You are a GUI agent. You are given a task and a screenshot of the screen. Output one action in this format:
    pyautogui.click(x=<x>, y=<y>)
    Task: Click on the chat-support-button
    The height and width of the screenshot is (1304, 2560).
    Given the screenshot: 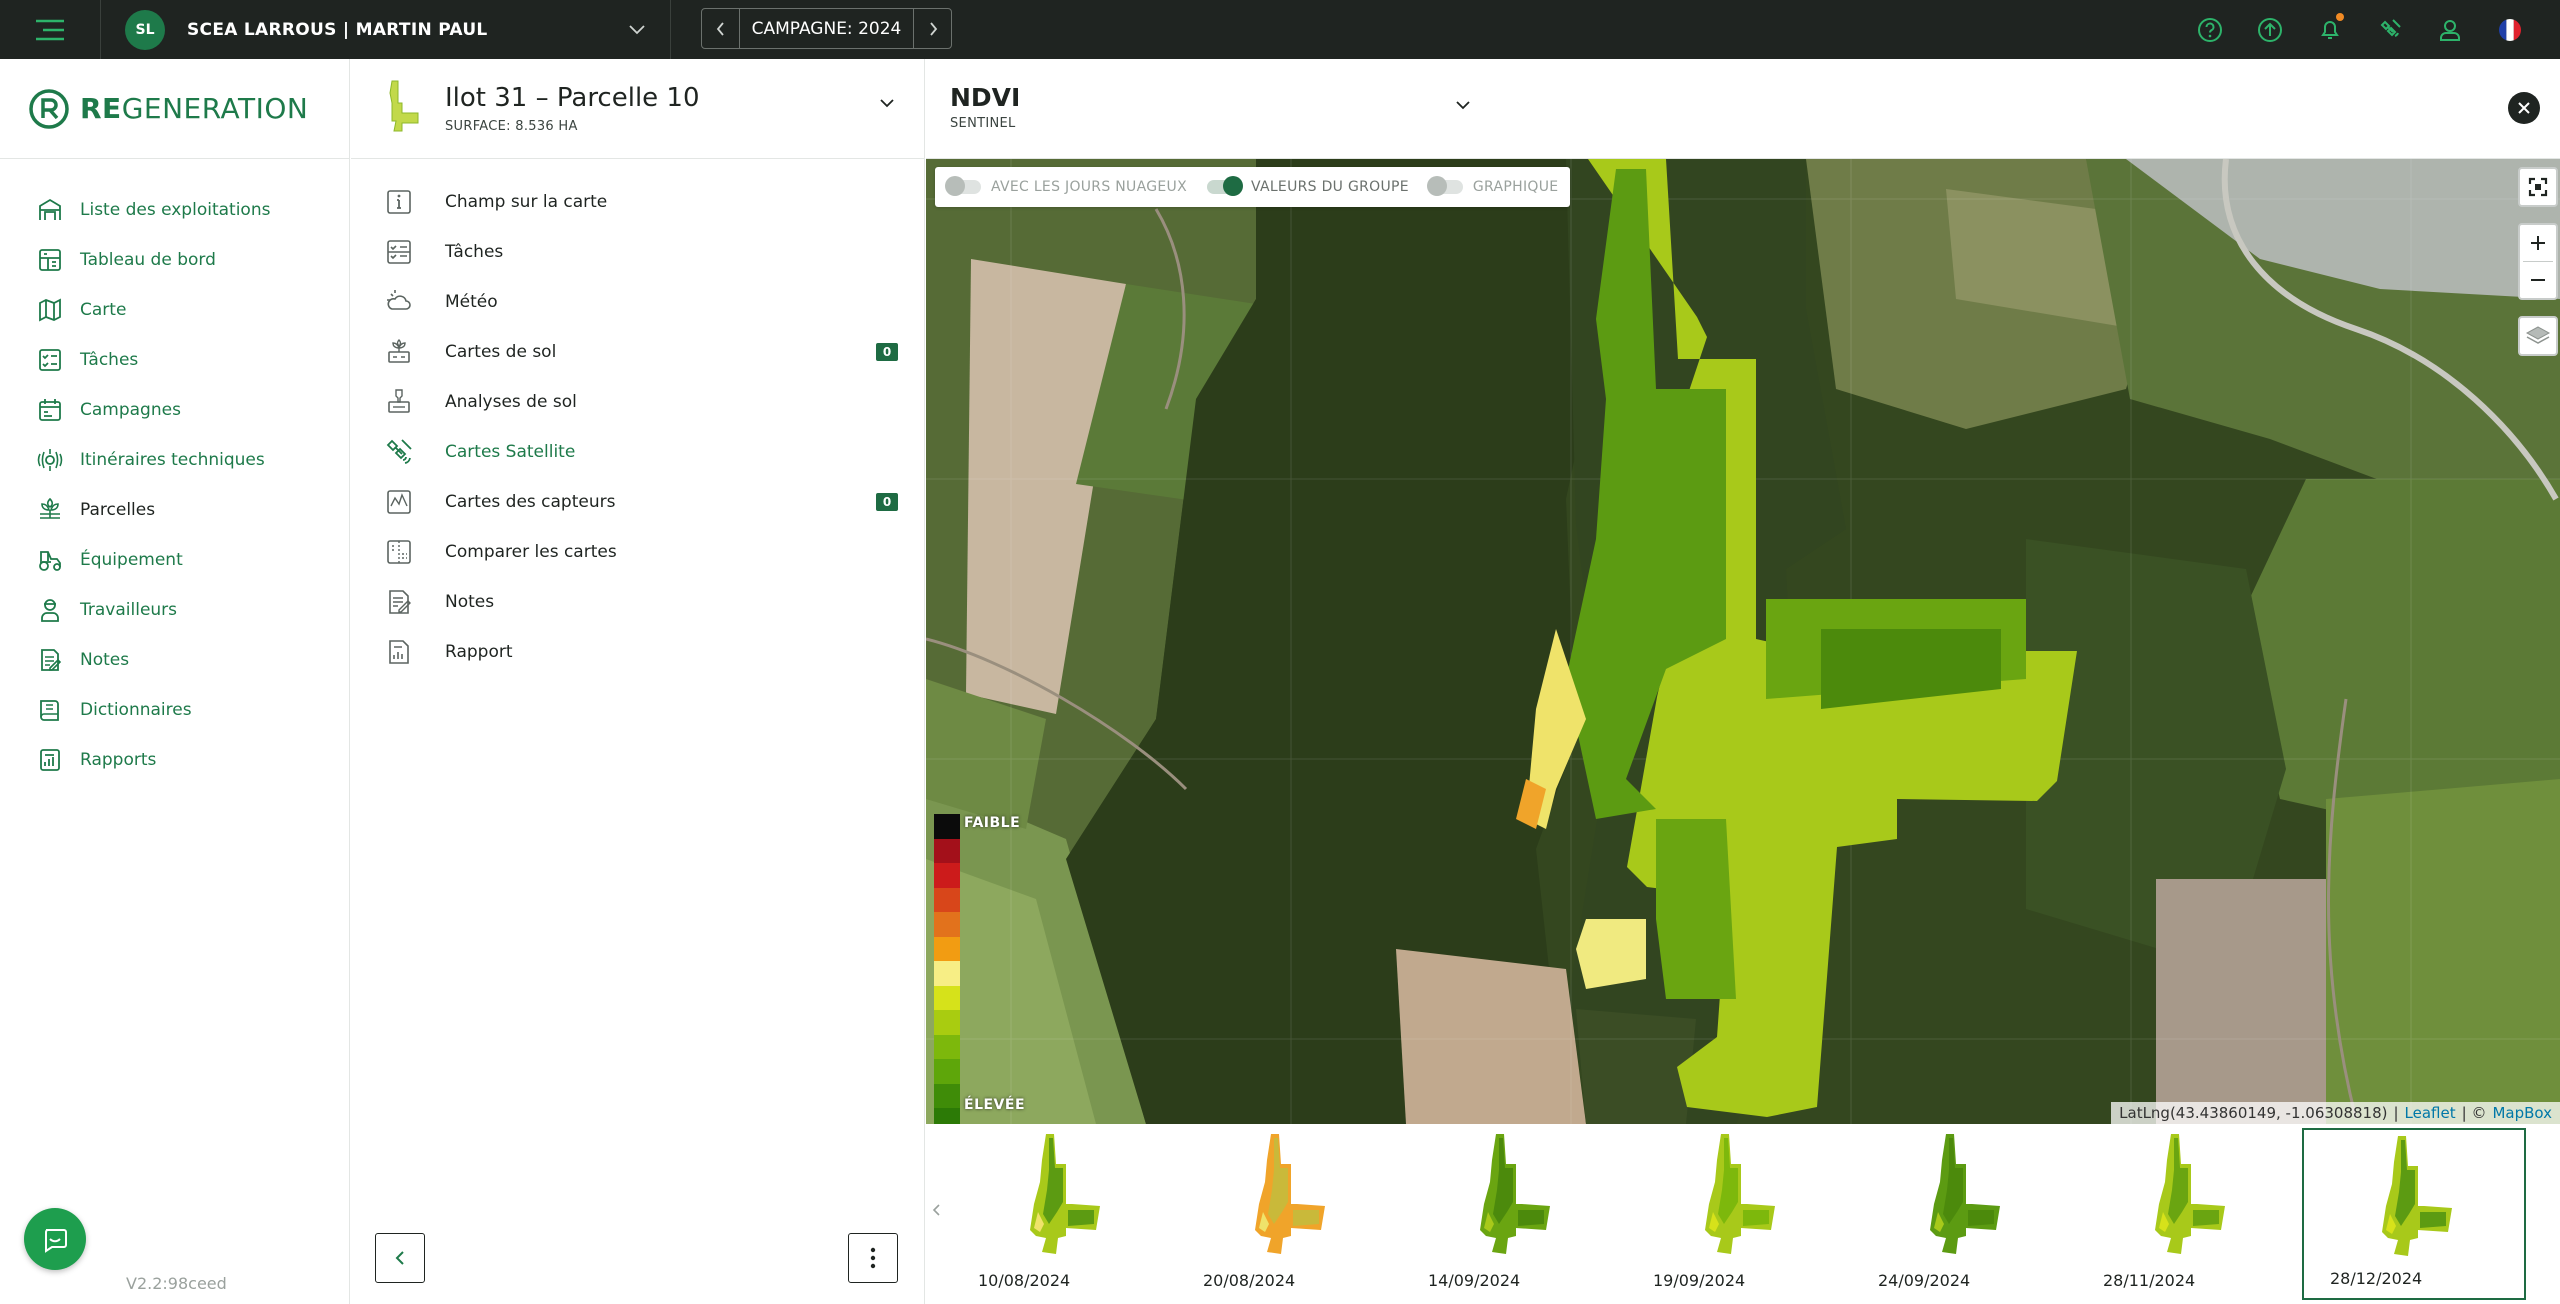 What is the action you would take?
    pyautogui.click(x=55, y=1239)
    